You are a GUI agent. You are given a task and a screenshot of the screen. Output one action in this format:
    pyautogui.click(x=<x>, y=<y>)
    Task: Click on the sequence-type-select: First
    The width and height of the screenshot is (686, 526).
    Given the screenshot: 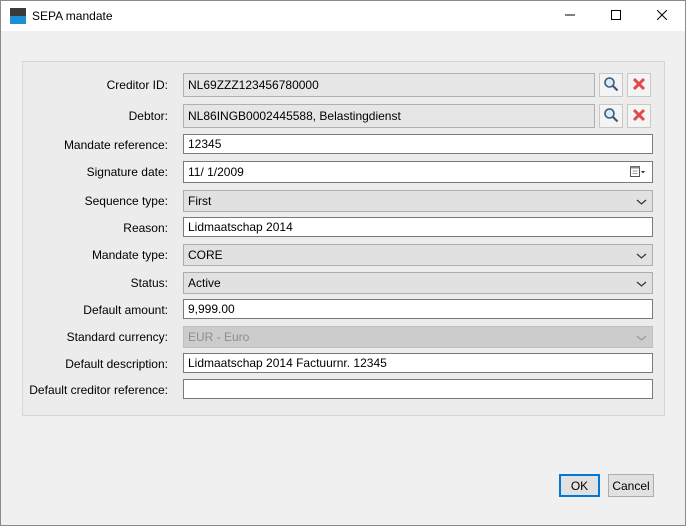 What is the action you would take?
    pyautogui.click(x=418, y=201)
    